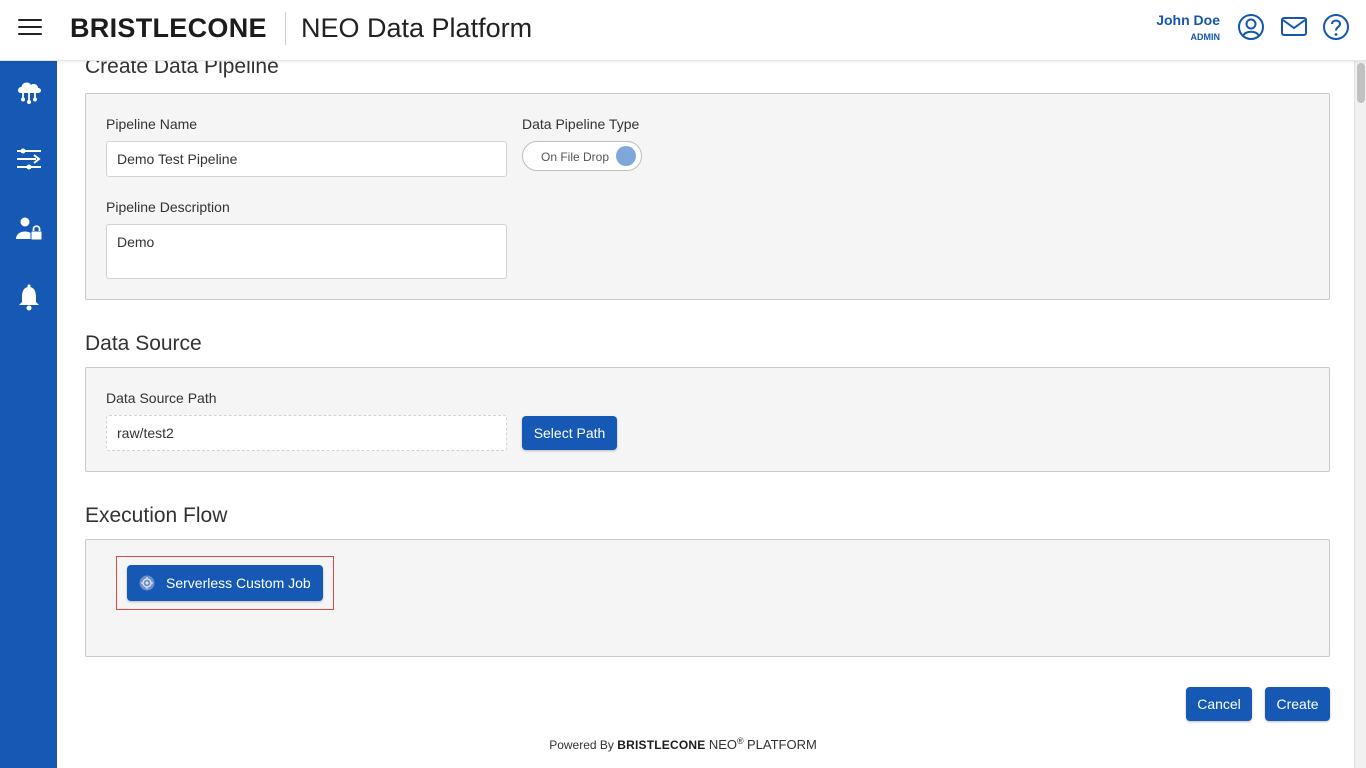 This screenshot has height=768, width=1366. I want to click on sidebar, so click(28, 414).